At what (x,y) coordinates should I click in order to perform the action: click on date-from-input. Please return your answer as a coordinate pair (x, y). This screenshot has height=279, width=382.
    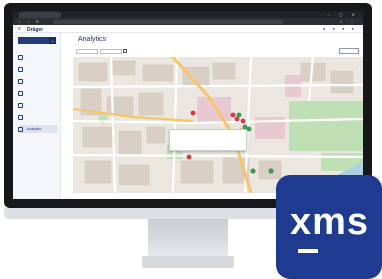
    Looking at the image, I should click on (87, 51).